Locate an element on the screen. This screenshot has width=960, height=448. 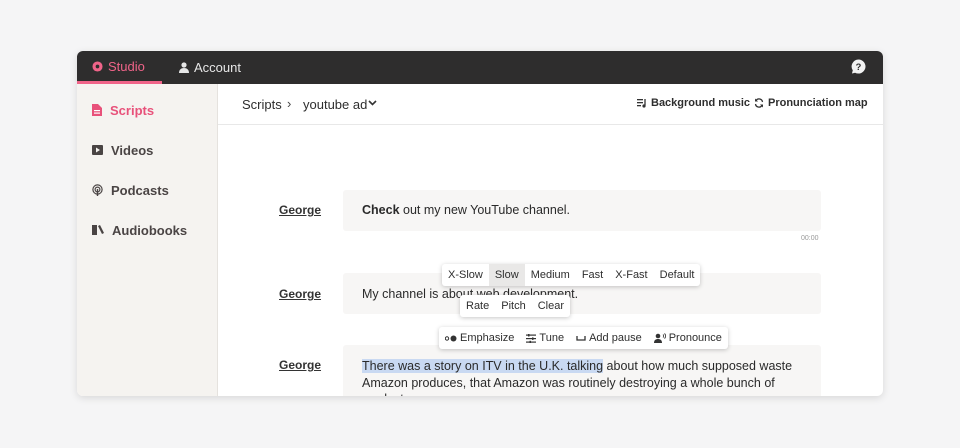
tab-account: Account is located at coordinates (210, 67).